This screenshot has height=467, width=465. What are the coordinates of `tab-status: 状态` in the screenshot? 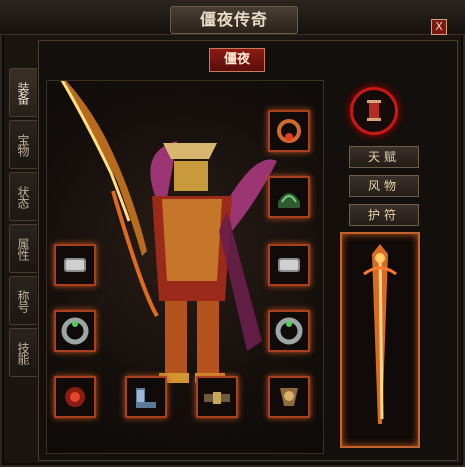 It's located at (23, 196).